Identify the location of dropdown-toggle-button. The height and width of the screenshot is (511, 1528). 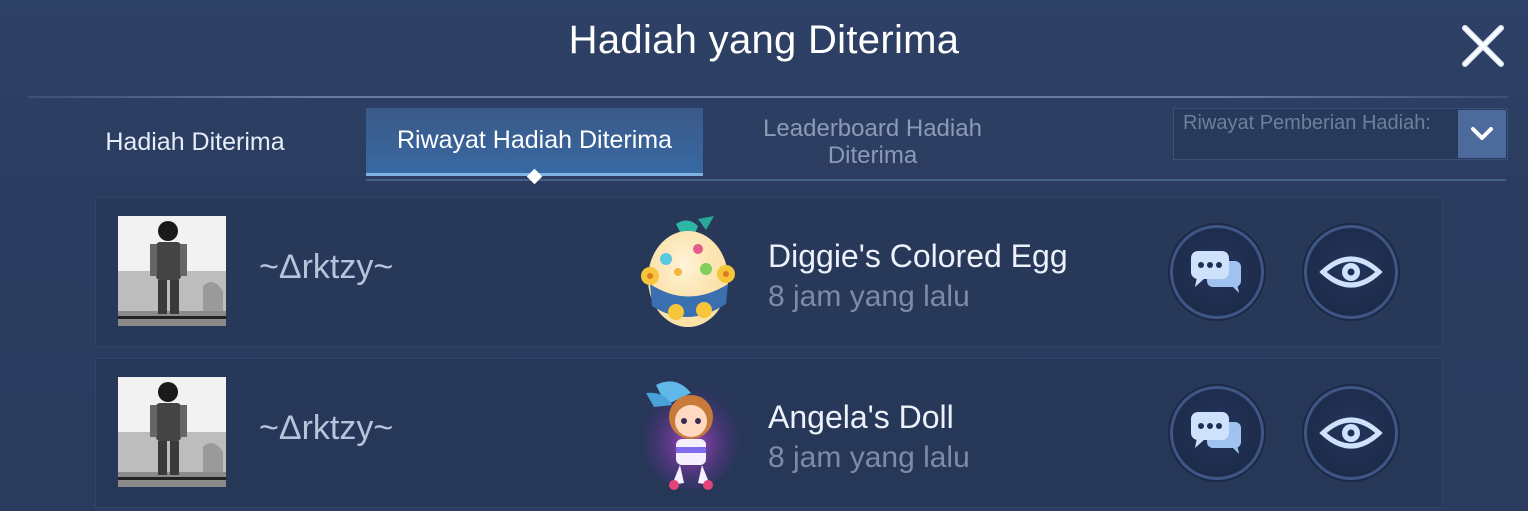
(1482, 134).